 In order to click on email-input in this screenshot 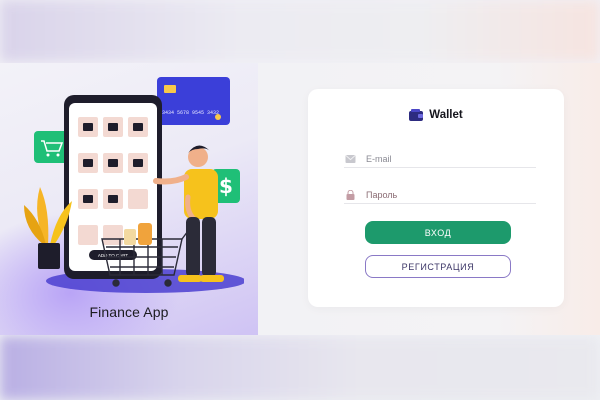, I will do `click(446, 158)`.